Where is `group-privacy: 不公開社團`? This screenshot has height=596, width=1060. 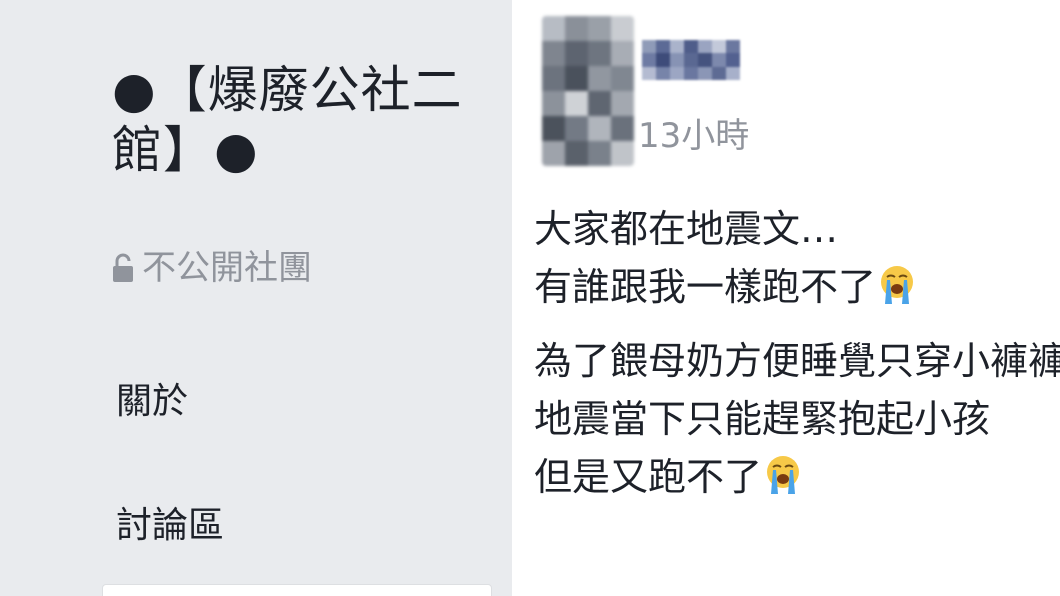
group-privacy: 不公開社團 is located at coordinates (212, 268).